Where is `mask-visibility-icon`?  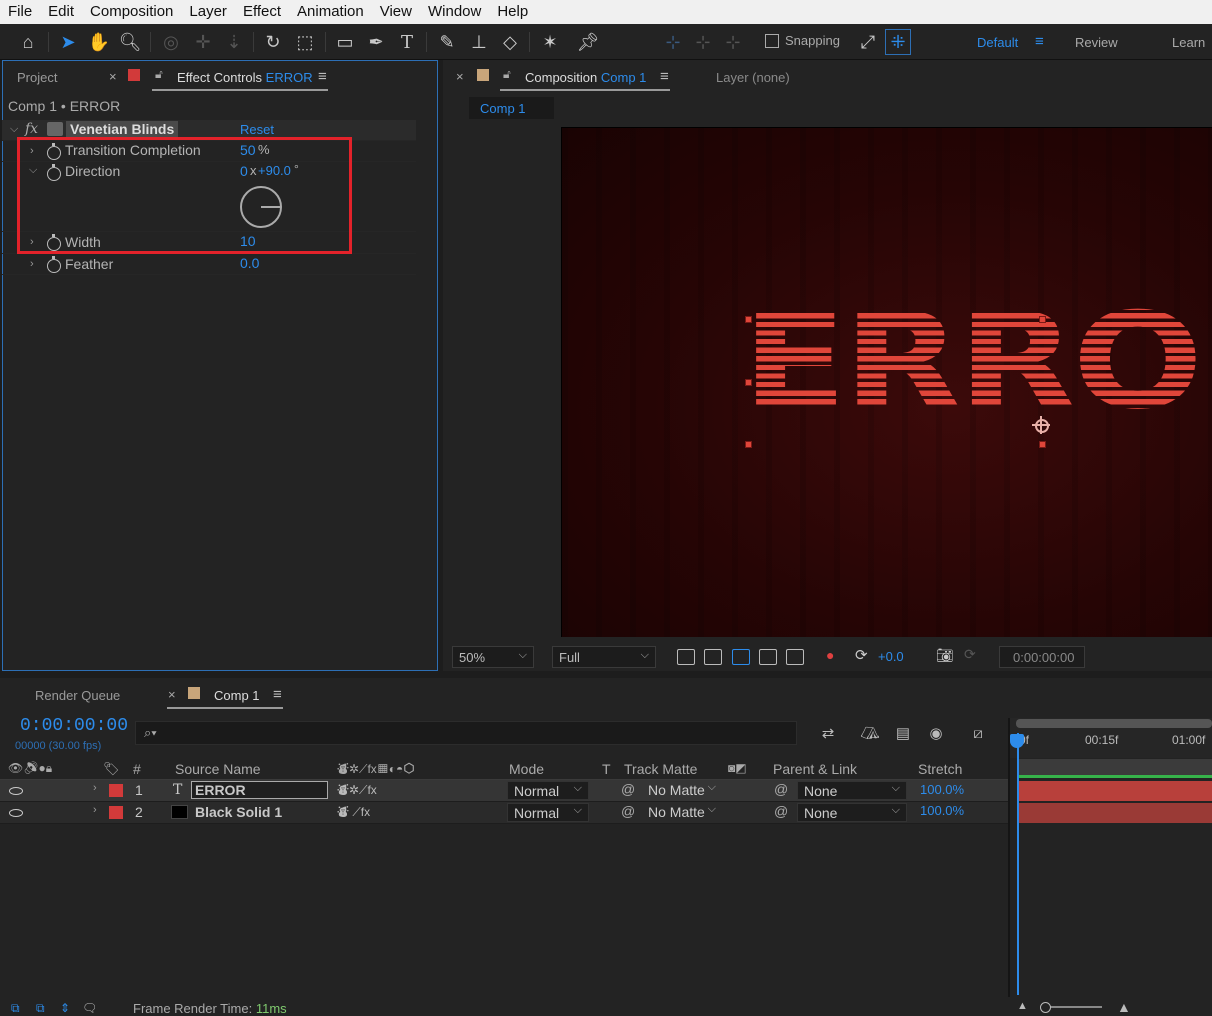 mask-visibility-icon is located at coordinates (741, 657).